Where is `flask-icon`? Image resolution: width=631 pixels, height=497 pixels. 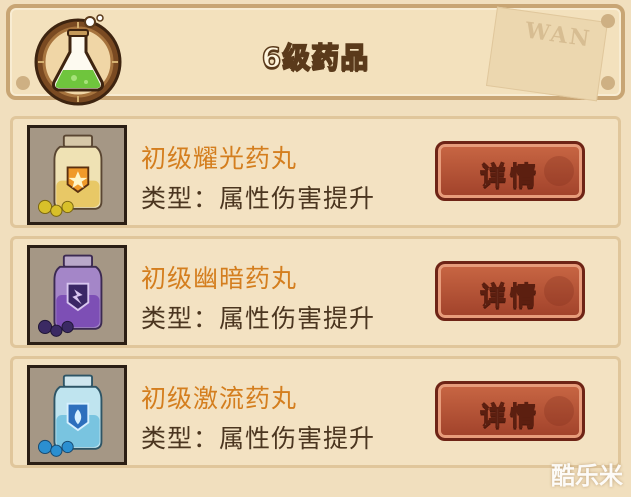
flask-icon is located at coordinates (78, 60).